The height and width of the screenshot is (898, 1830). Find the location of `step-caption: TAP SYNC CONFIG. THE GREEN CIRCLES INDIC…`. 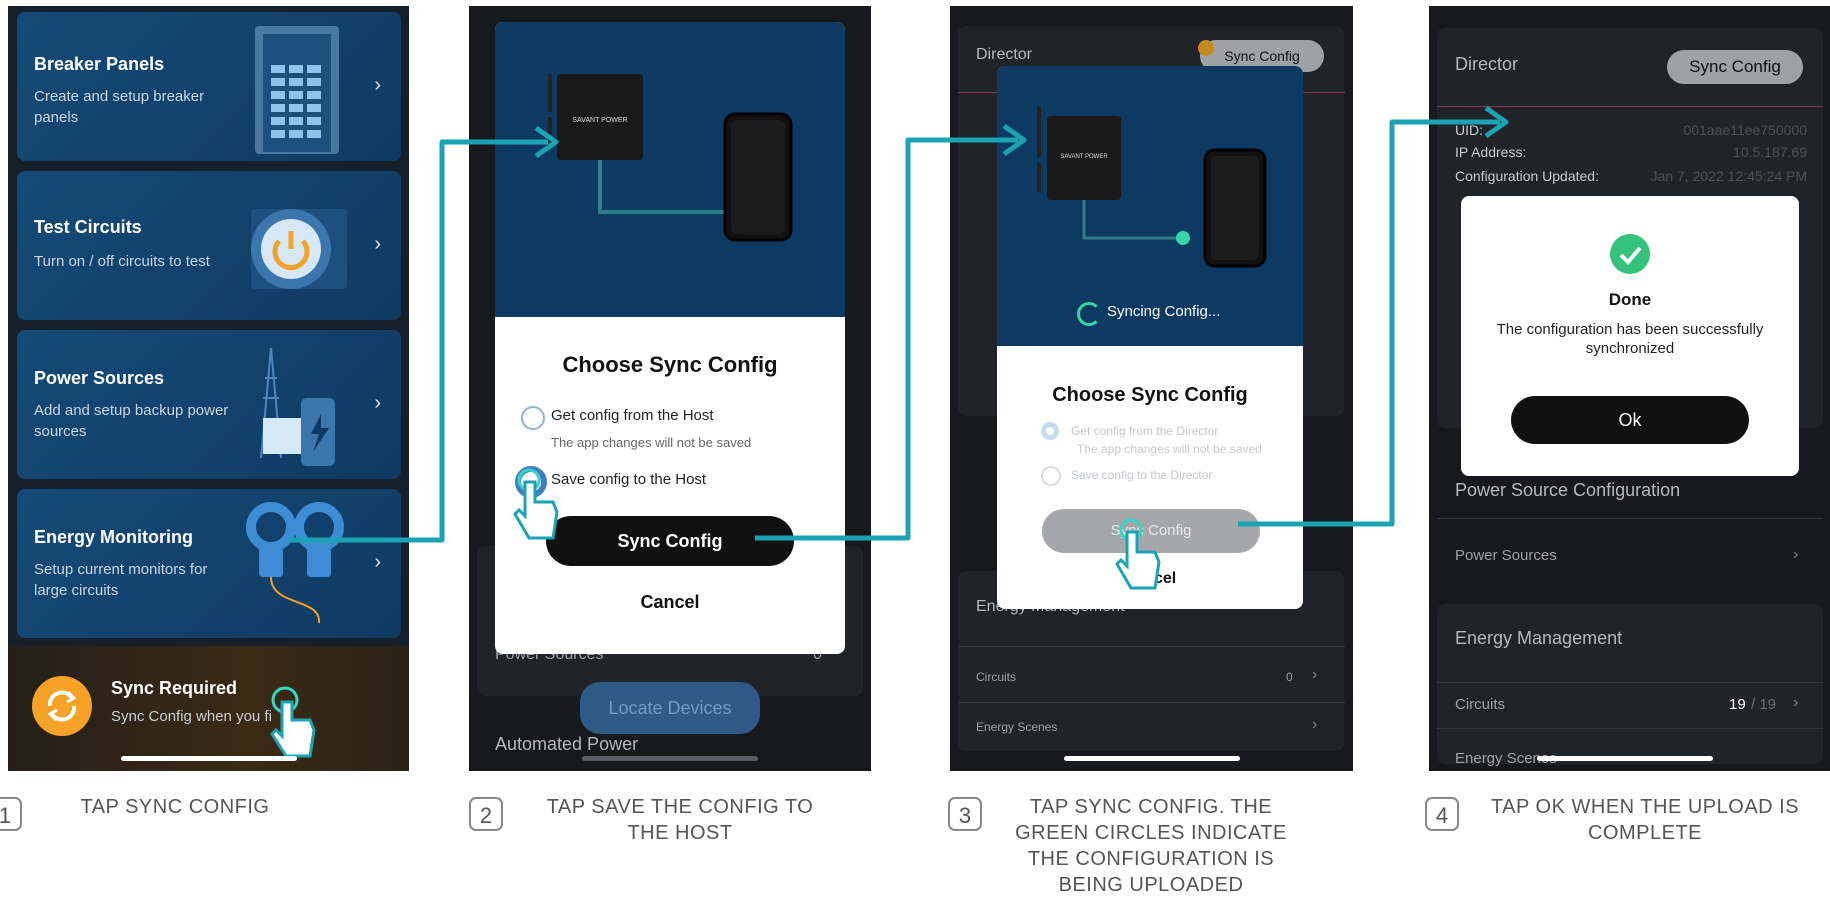

step-caption: TAP SYNC CONFIG. THE GREEN CIRCLES INDIC… is located at coordinates (1151, 846).